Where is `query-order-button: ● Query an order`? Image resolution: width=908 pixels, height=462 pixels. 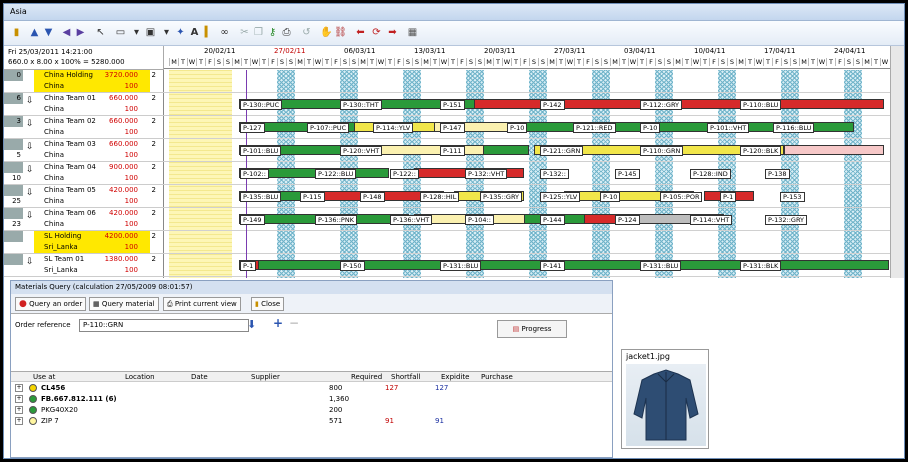 query-order-button: ● Query an order is located at coordinates (51, 304).